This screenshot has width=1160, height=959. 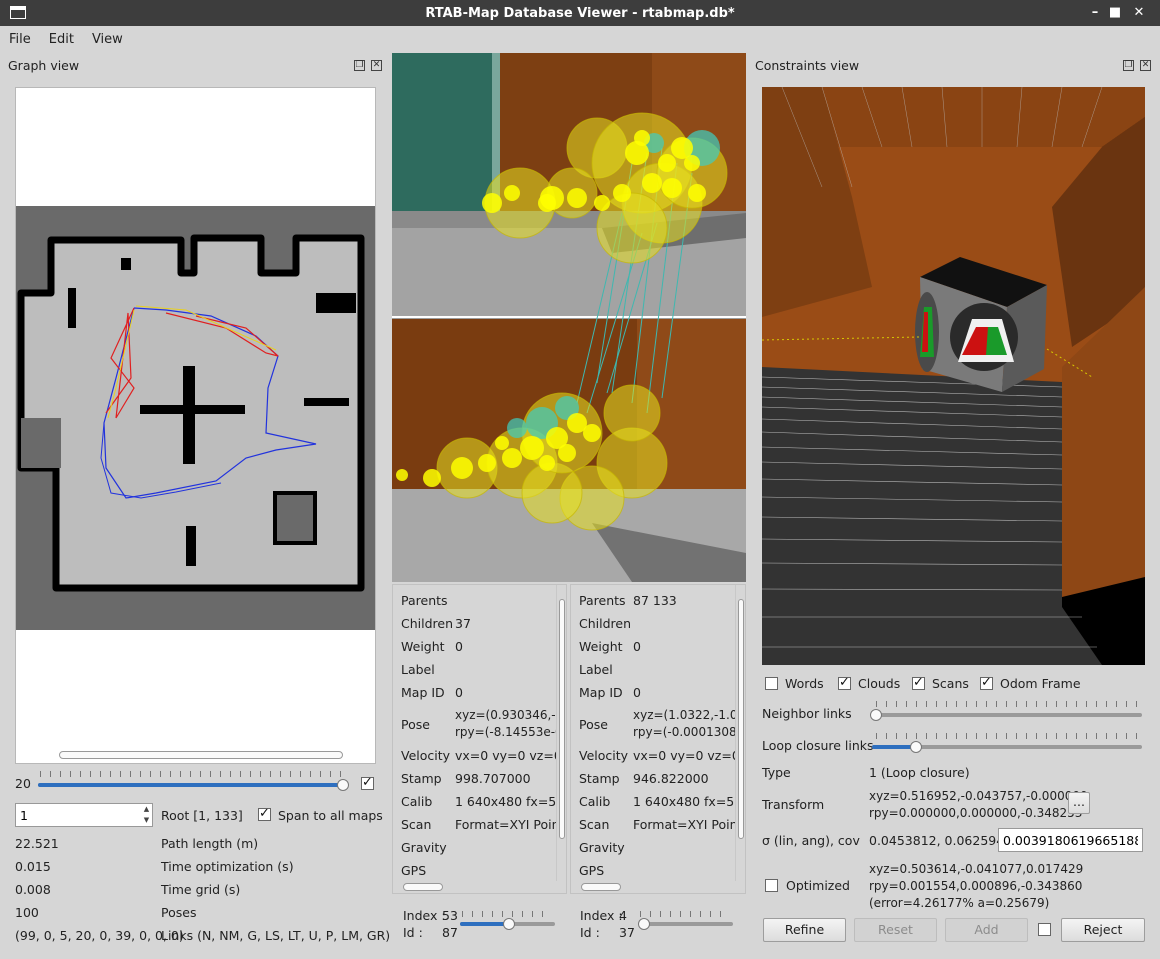 What do you see at coordinates (450, 932) in the screenshot?
I see `left-id-value: 87` at bounding box center [450, 932].